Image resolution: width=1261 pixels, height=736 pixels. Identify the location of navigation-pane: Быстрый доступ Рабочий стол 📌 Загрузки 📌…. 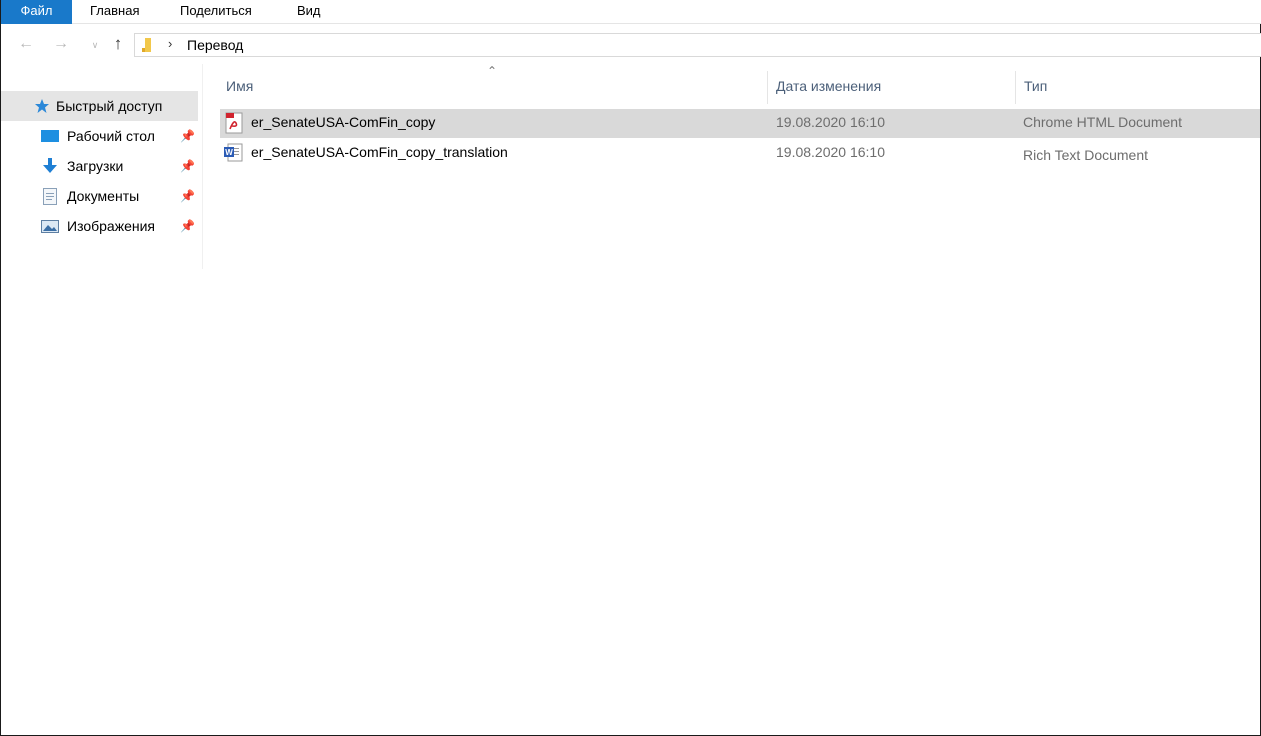
(102, 166).